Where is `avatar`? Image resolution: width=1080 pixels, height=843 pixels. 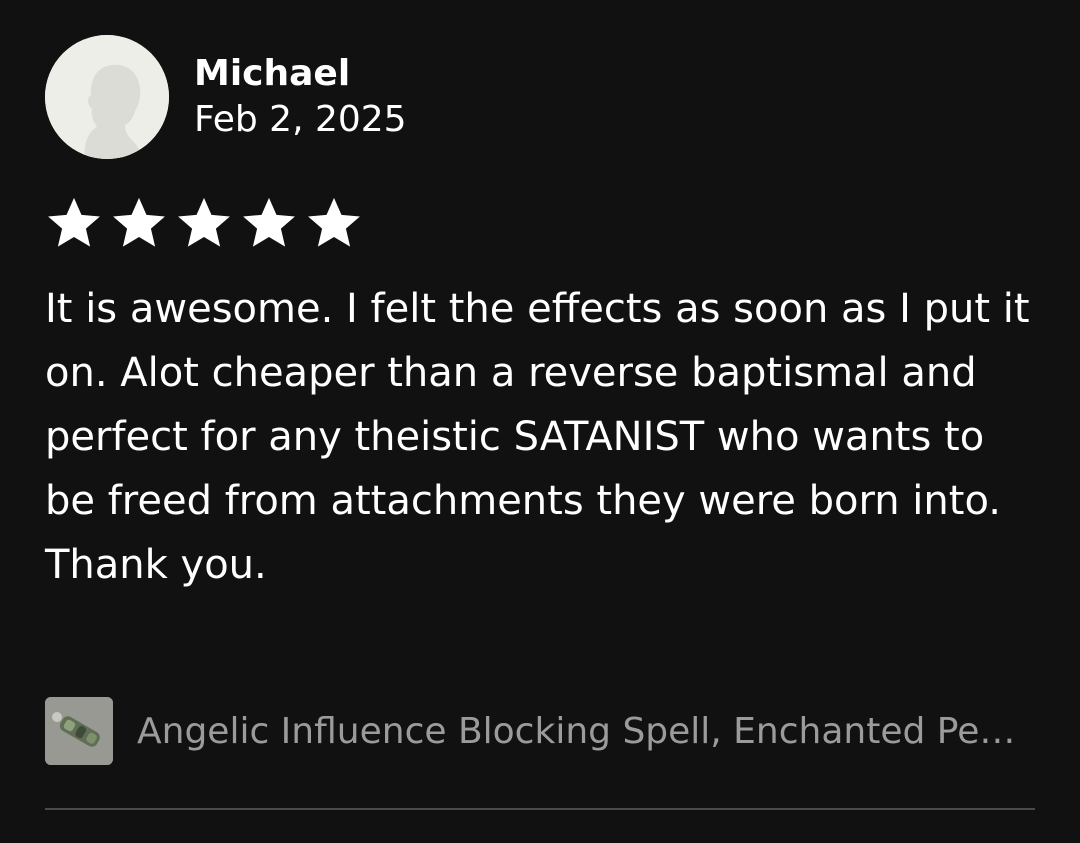
avatar is located at coordinates (107, 97).